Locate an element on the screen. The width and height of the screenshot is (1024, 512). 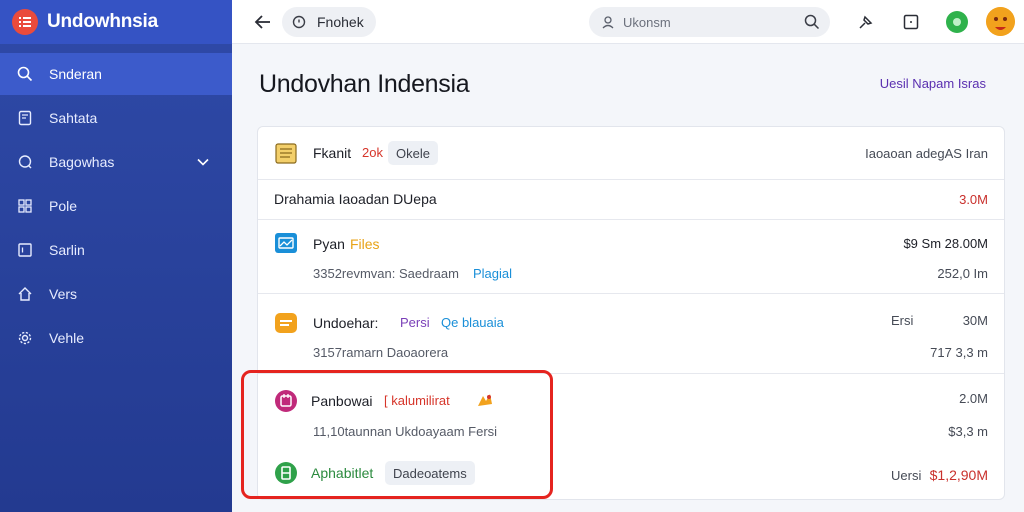
row-value-secondary: 717 3,3 m is located at coordinates (959, 352).